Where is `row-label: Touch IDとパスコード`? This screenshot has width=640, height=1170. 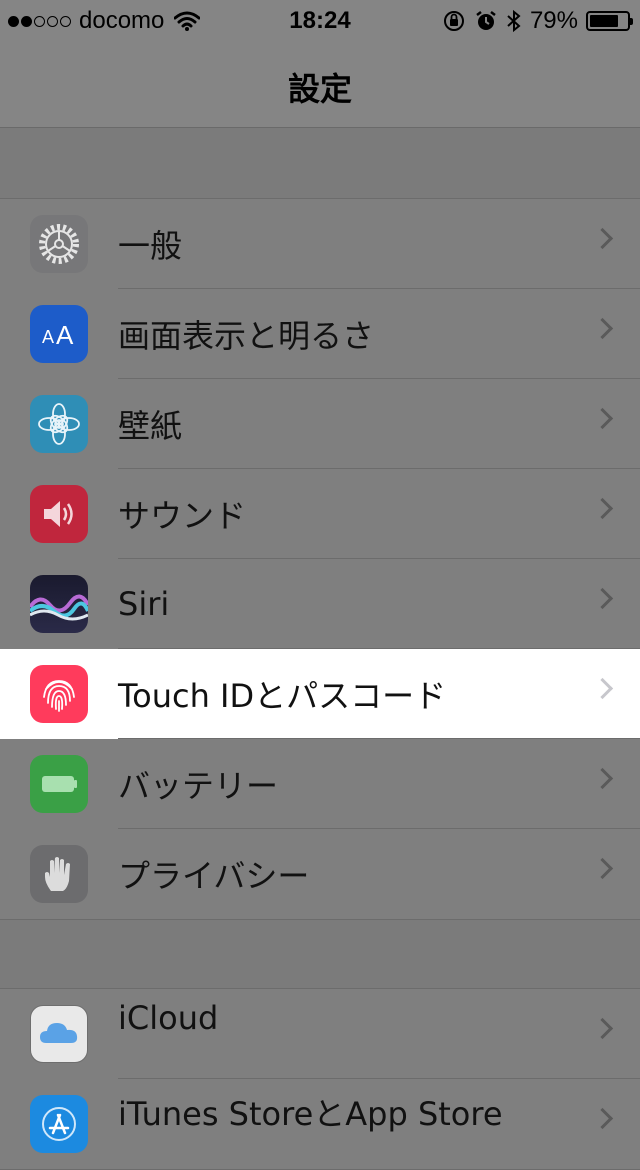 row-label: Touch IDとパスコード is located at coordinates (282, 696).